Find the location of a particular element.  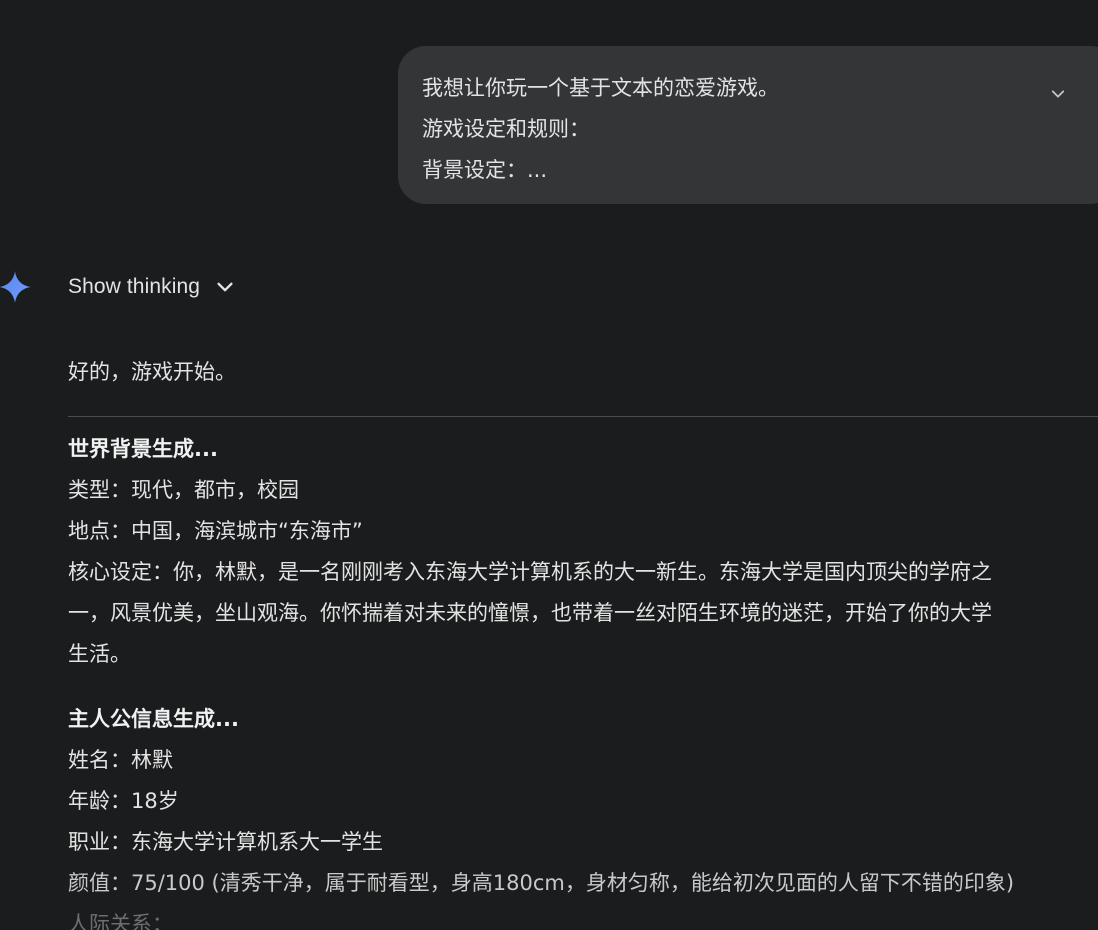

show-thinking-button: Show thinking is located at coordinates (152, 287).